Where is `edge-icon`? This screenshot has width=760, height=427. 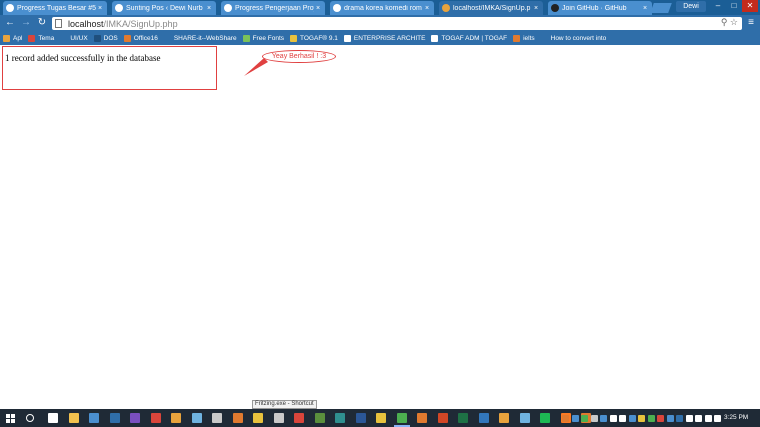
edge-icon is located at coordinates (483, 418).